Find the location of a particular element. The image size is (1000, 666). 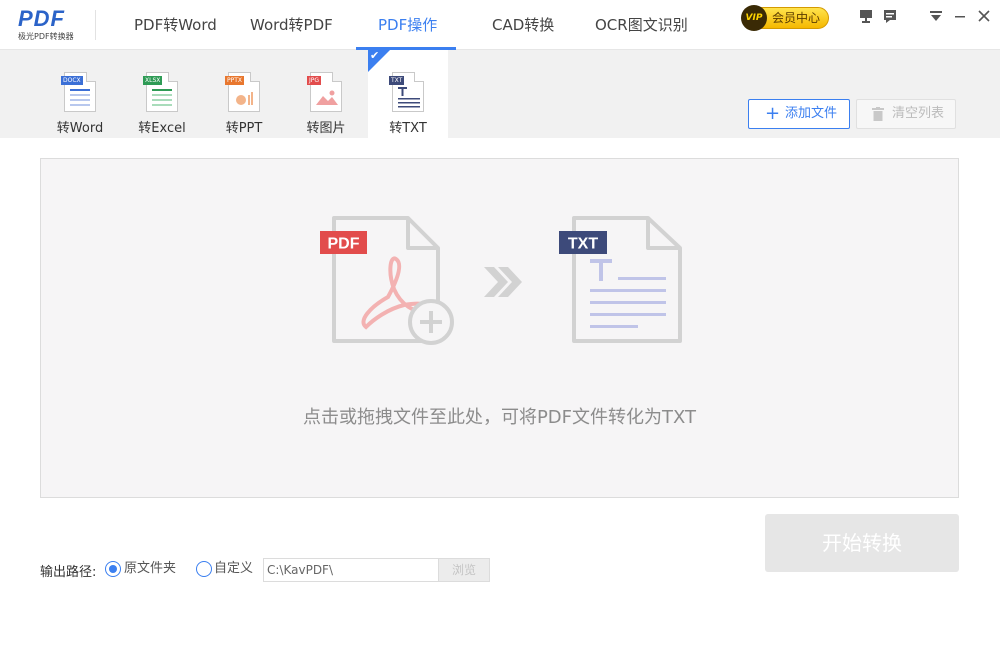

txt-file-icon: TXT is located at coordinates (406, 92).